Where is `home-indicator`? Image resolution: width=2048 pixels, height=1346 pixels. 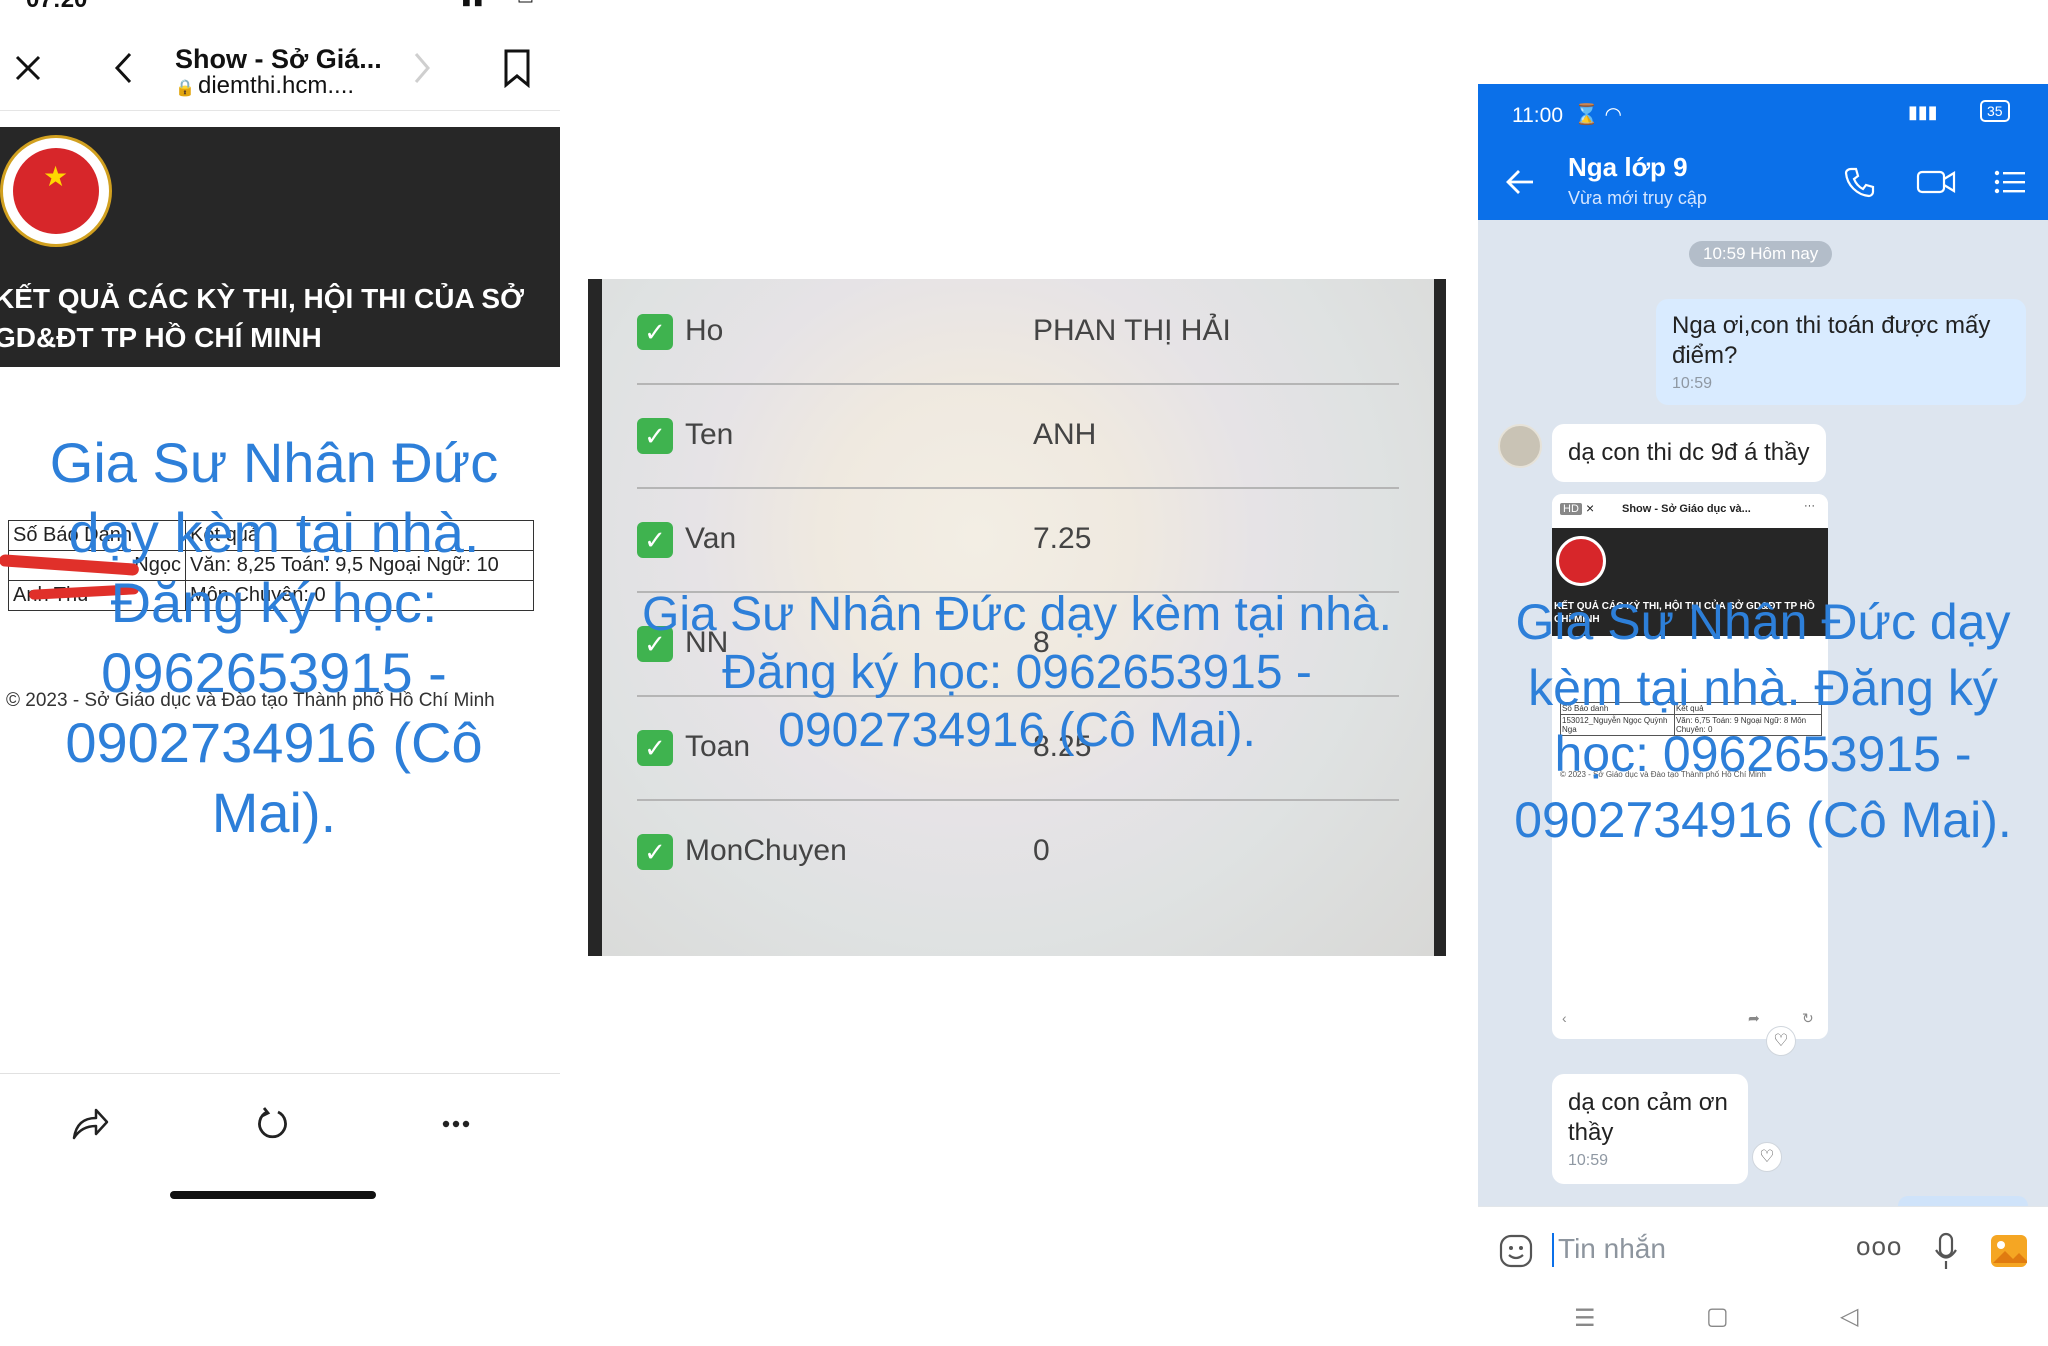
home-indicator is located at coordinates (273, 1195).